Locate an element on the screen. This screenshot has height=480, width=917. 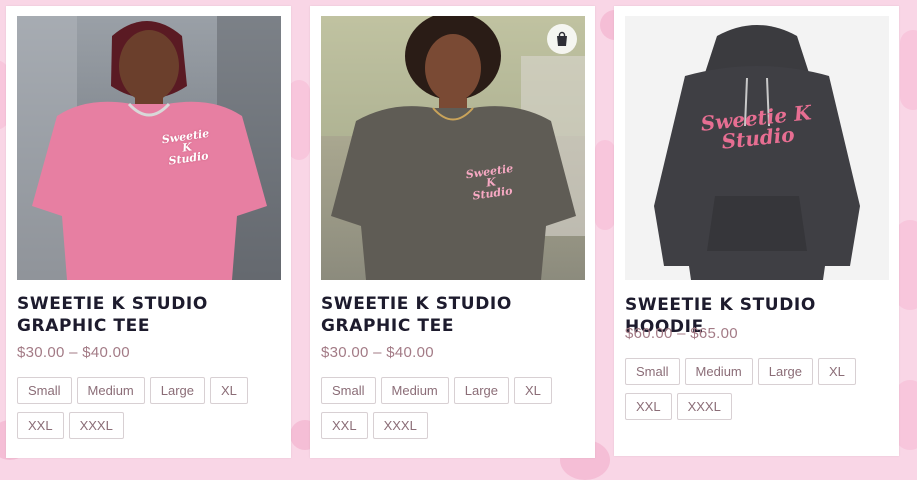
product-price: $60.00 – $65.00 is located at coordinates (681, 333).